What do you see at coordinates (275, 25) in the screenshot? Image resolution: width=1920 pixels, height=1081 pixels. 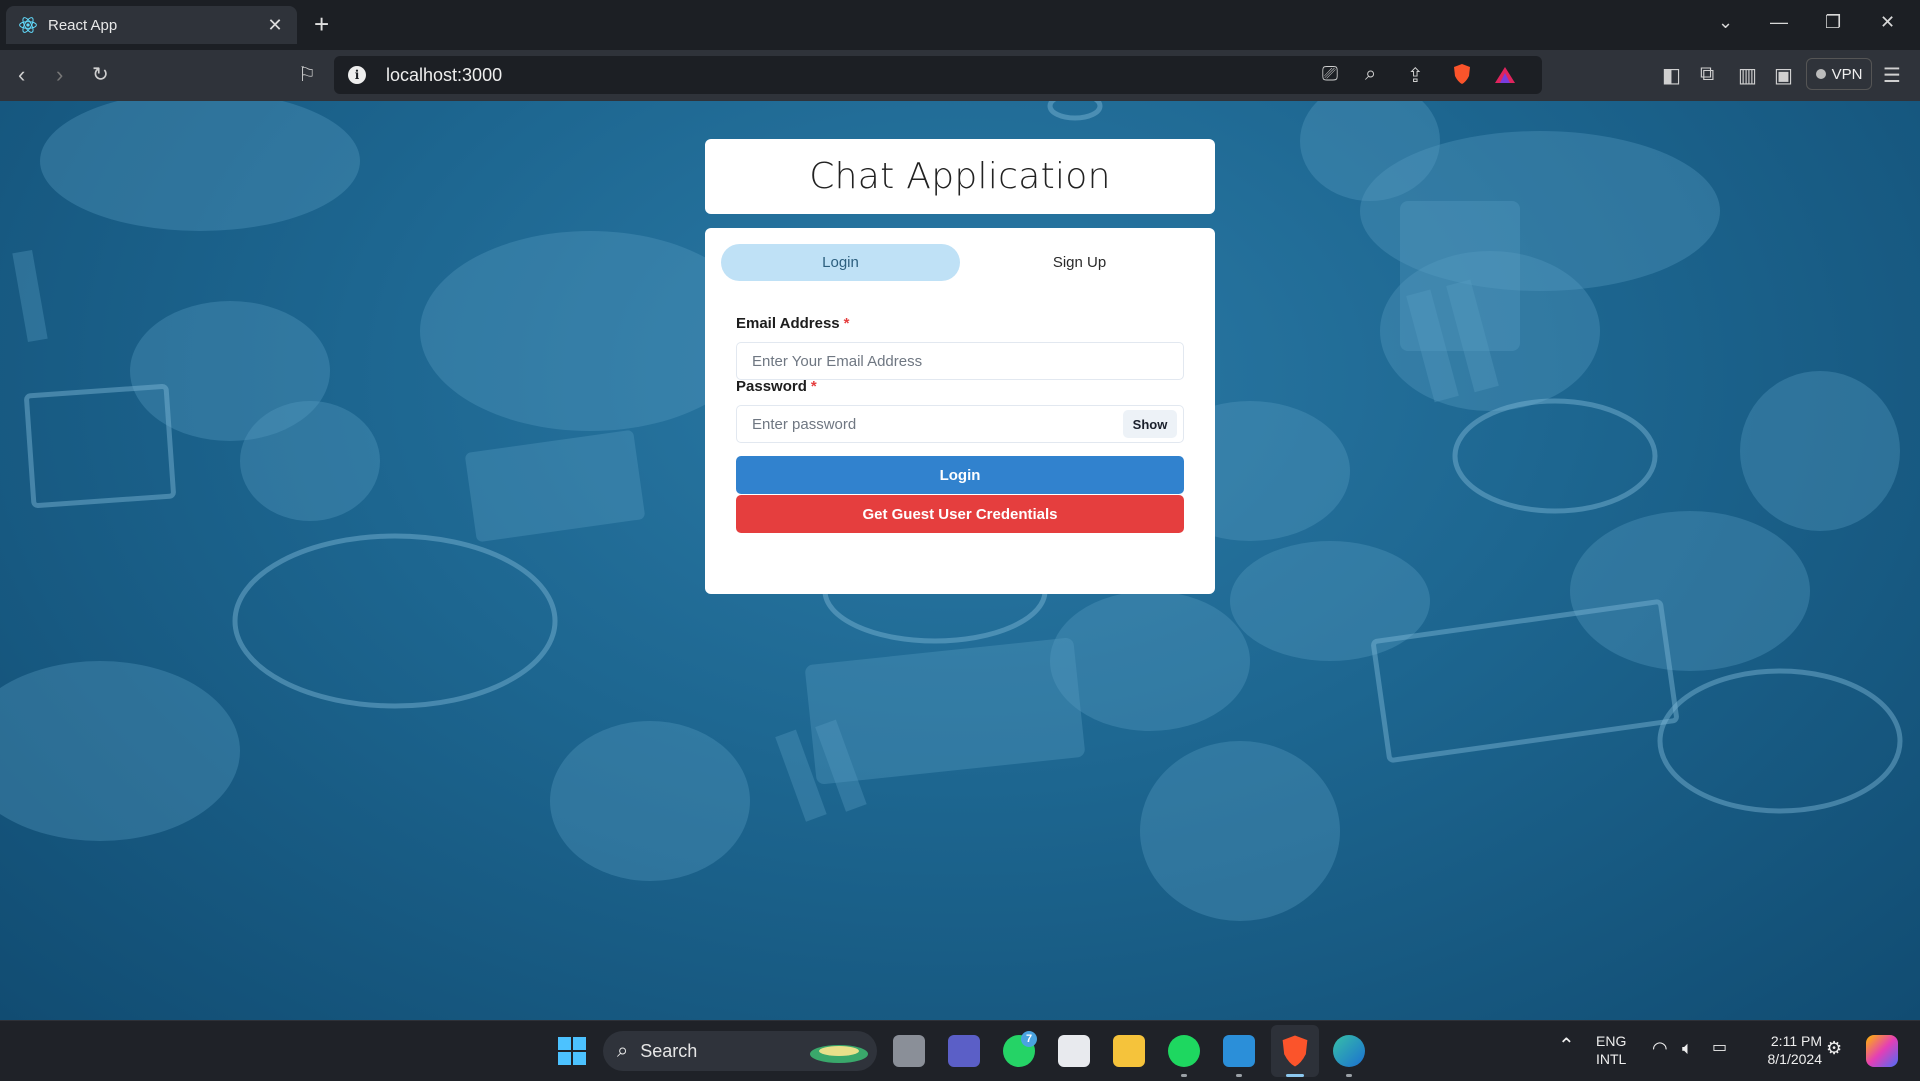 I see `tab-close-icon: ✕` at bounding box center [275, 25].